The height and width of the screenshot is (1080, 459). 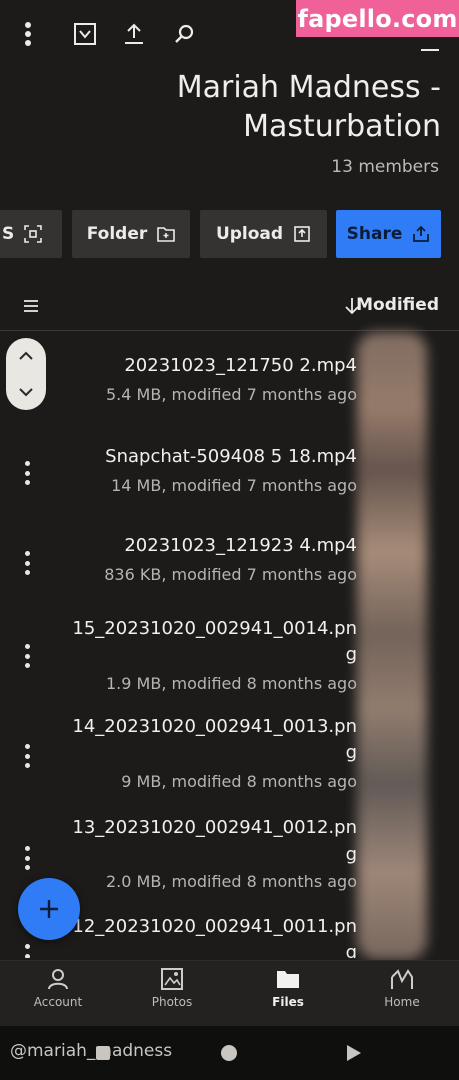 I want to click on bottom-navigation: Home Files Photos Account, so click(x=229, y=993).